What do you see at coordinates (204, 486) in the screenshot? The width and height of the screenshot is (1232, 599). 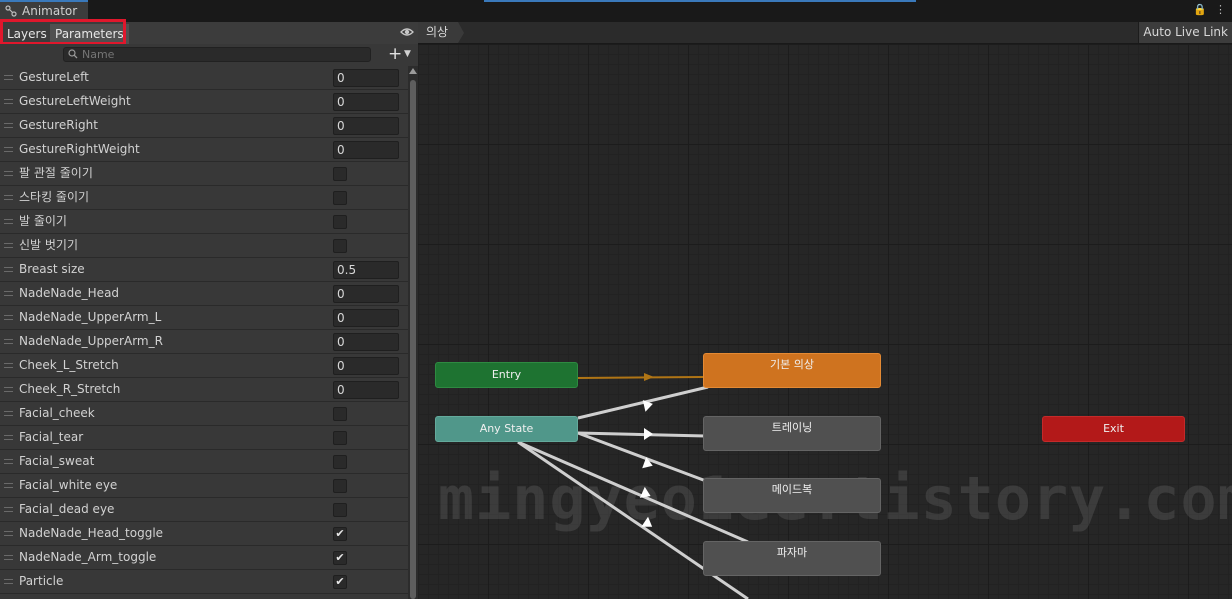 I see `parameter-row: Facial_white eye` at bounding box center [204, 486].